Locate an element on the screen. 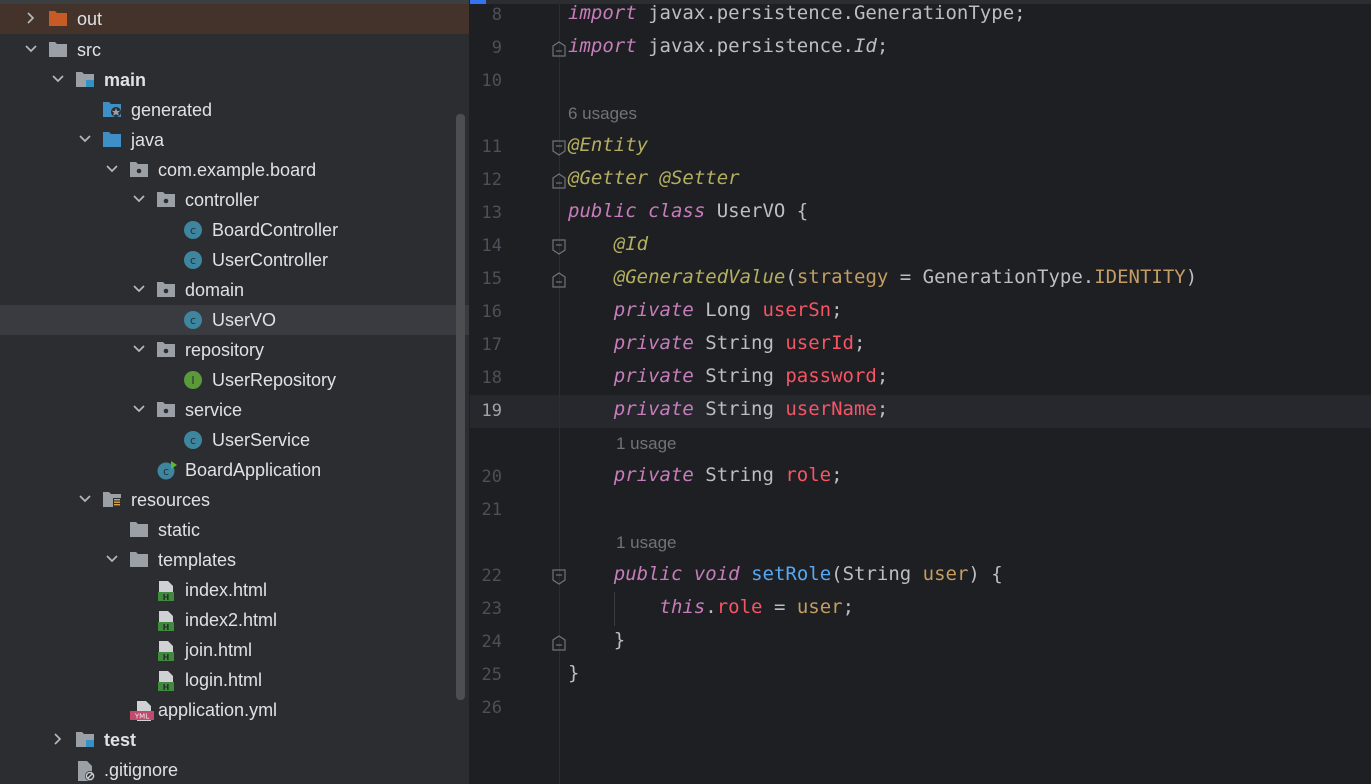 The width and height of the screenshot is (1371, 784). svg-text: c is located at coordinates (193, 230).